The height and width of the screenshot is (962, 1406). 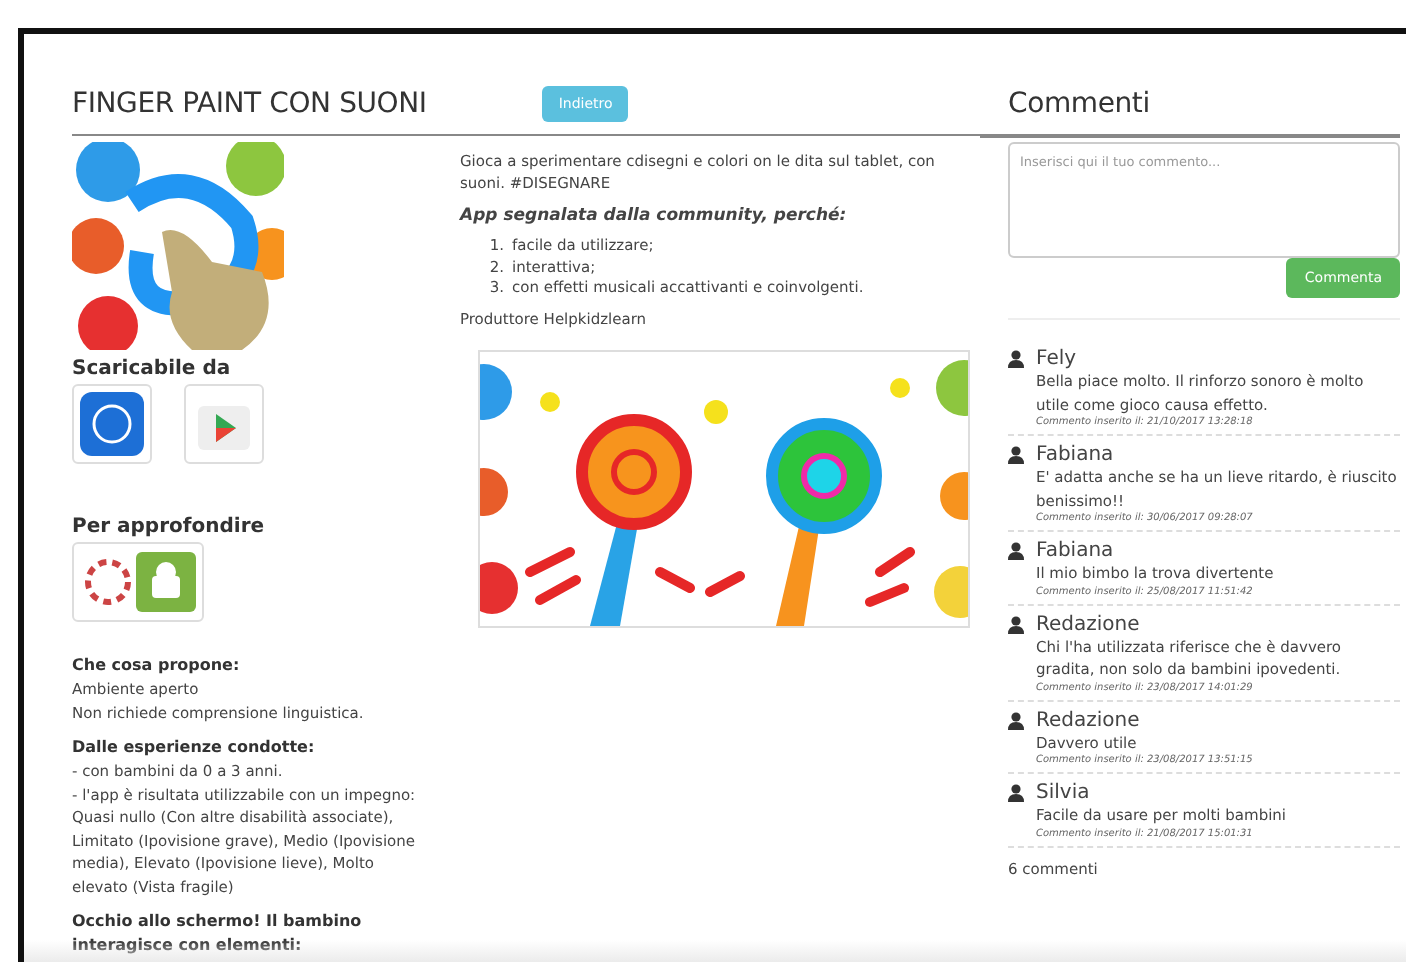 I want to click on app-store-icon, so click(x=112, y=424).